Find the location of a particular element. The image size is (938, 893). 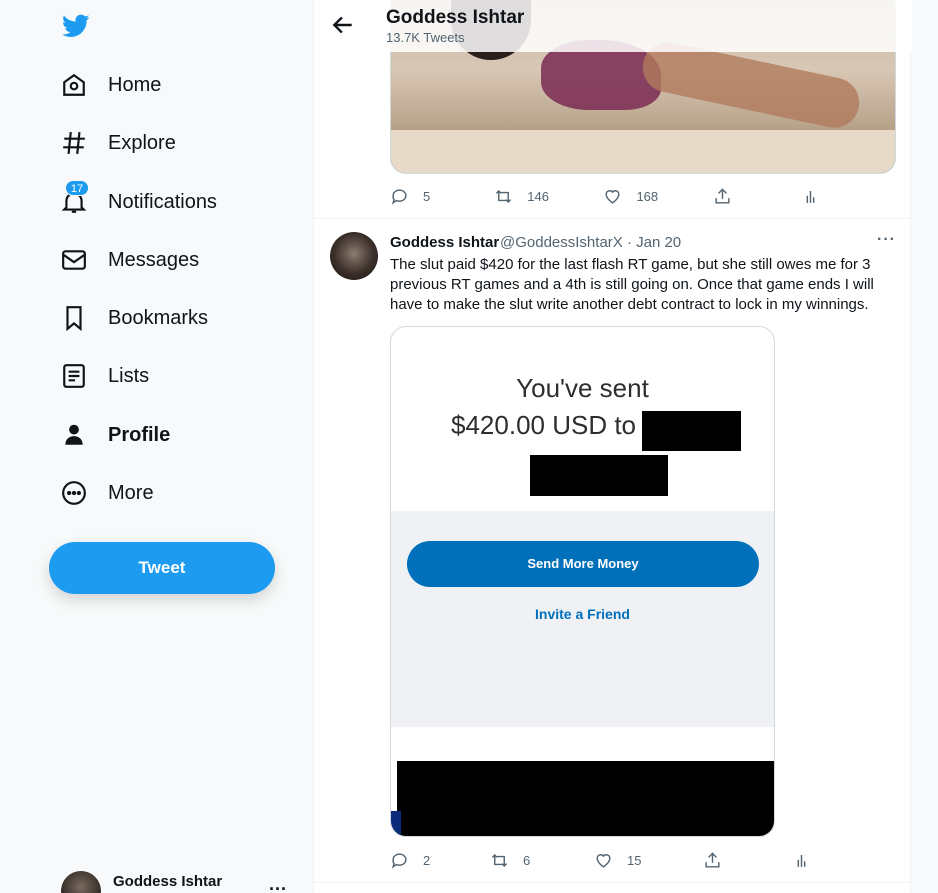

tweet-actions: 2 6 15 is located at coordinates (605, 860).